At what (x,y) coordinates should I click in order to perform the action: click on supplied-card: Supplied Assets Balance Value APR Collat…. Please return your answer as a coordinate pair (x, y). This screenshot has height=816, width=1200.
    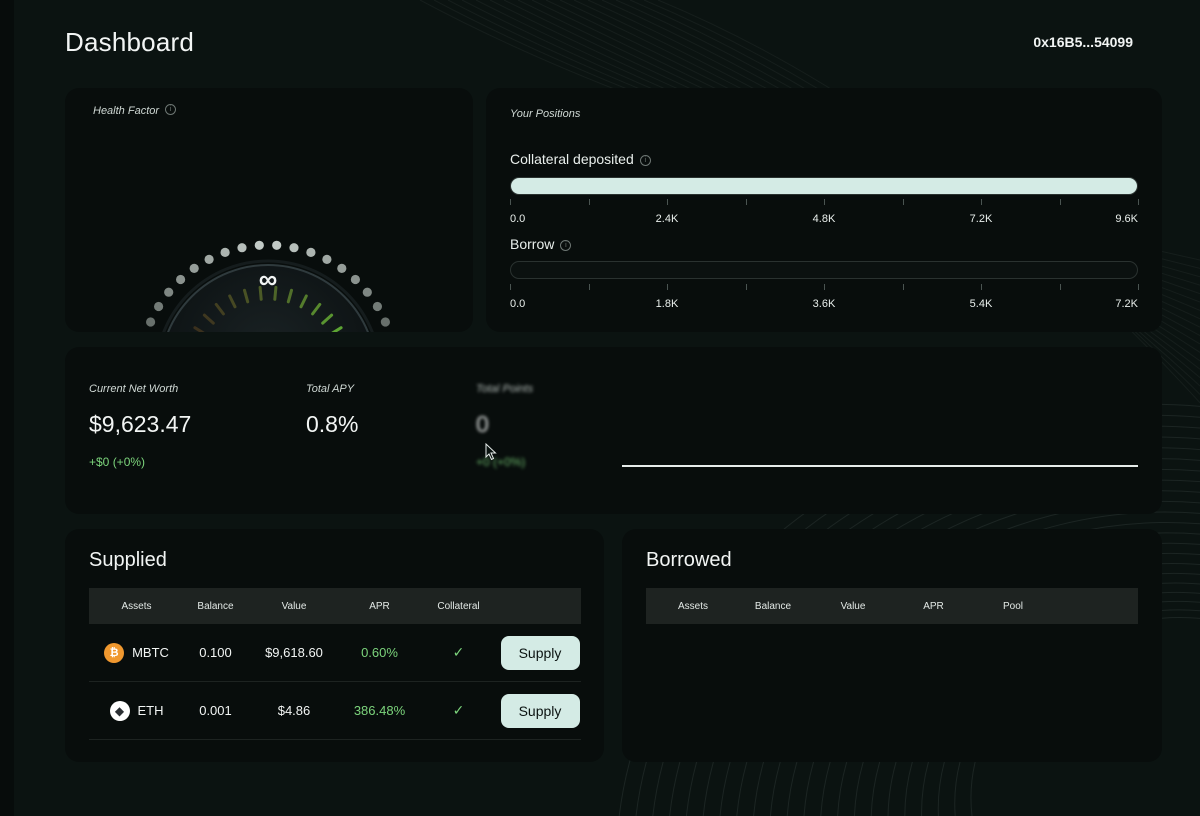
    Looking at the image, I should click on (334, 645).